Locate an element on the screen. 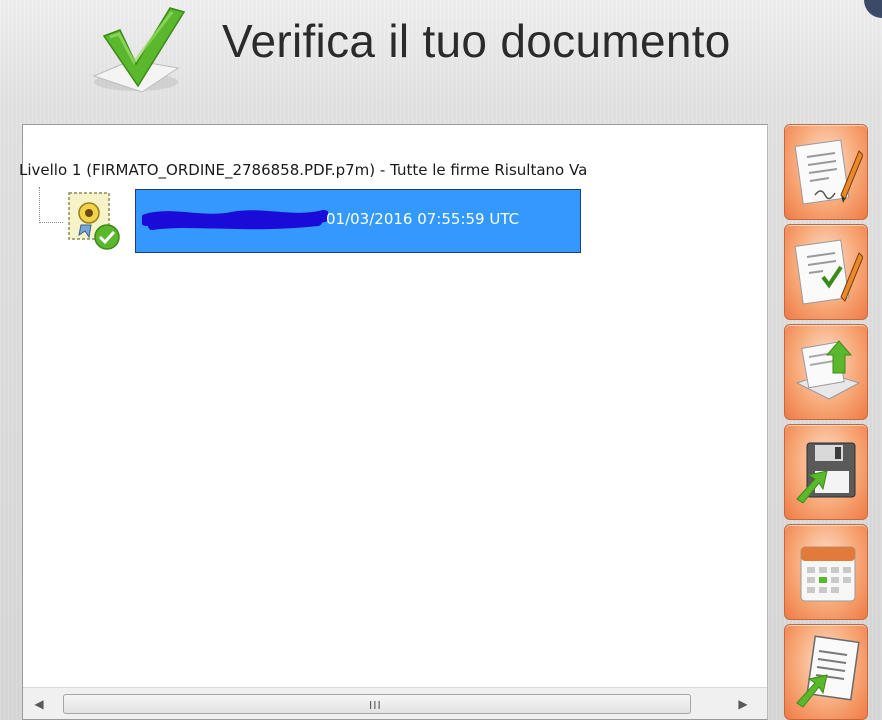  sign-document-icon is located at coordinates (828, 172).